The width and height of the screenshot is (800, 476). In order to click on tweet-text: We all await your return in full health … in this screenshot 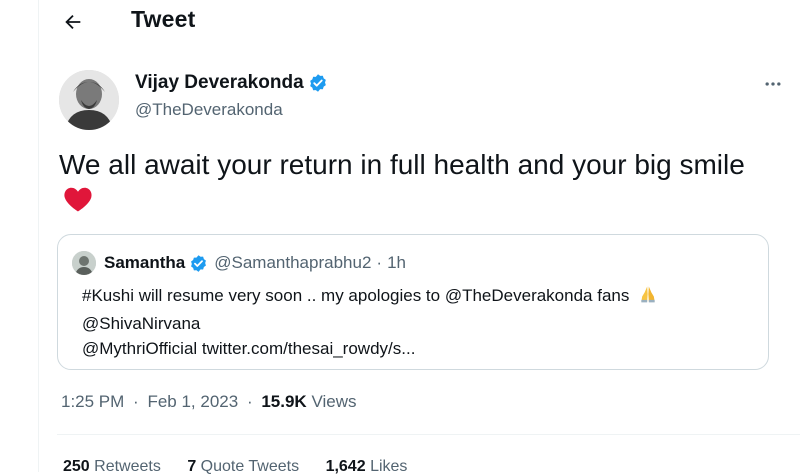, I will do `click(409, 184)`.